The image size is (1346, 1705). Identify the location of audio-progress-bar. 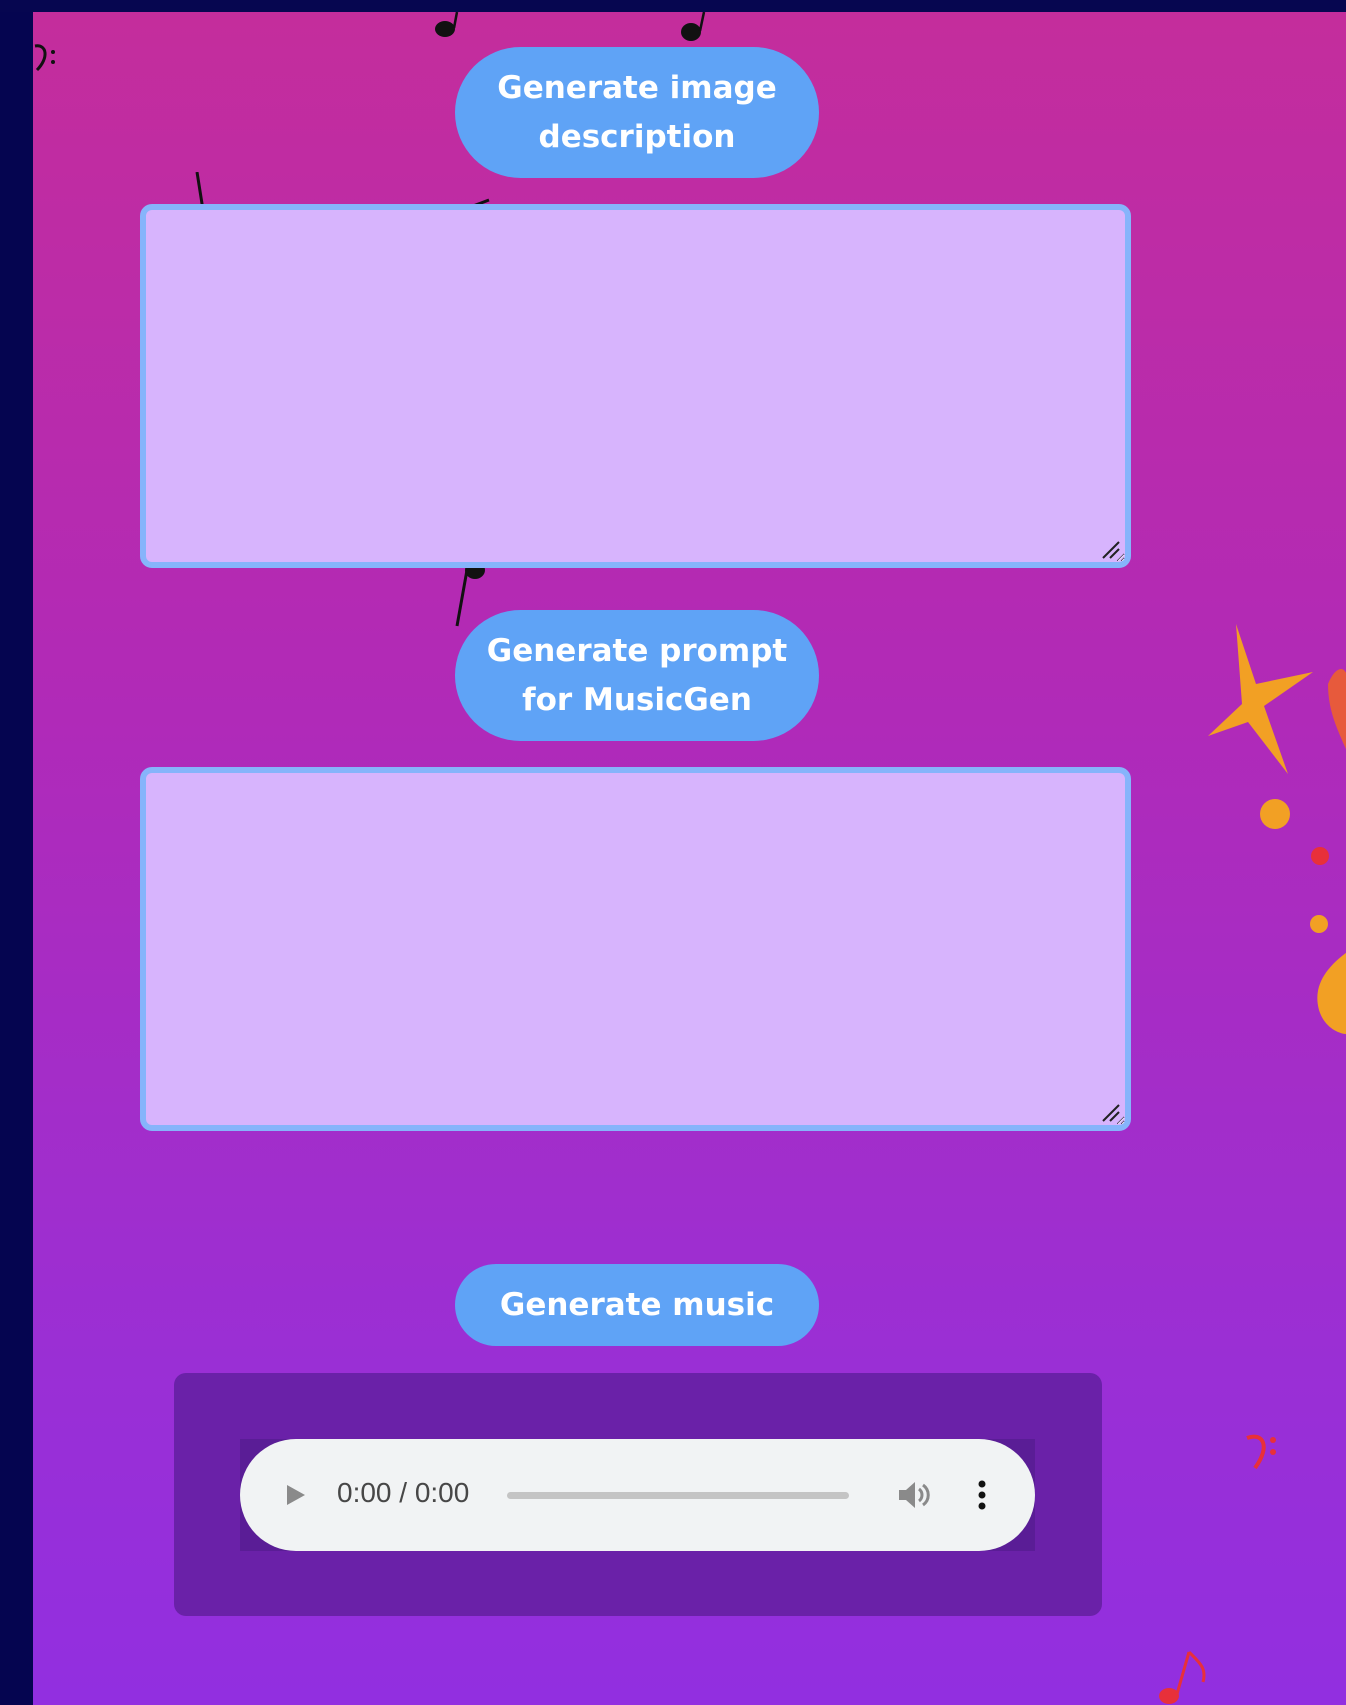
(678, 1495).